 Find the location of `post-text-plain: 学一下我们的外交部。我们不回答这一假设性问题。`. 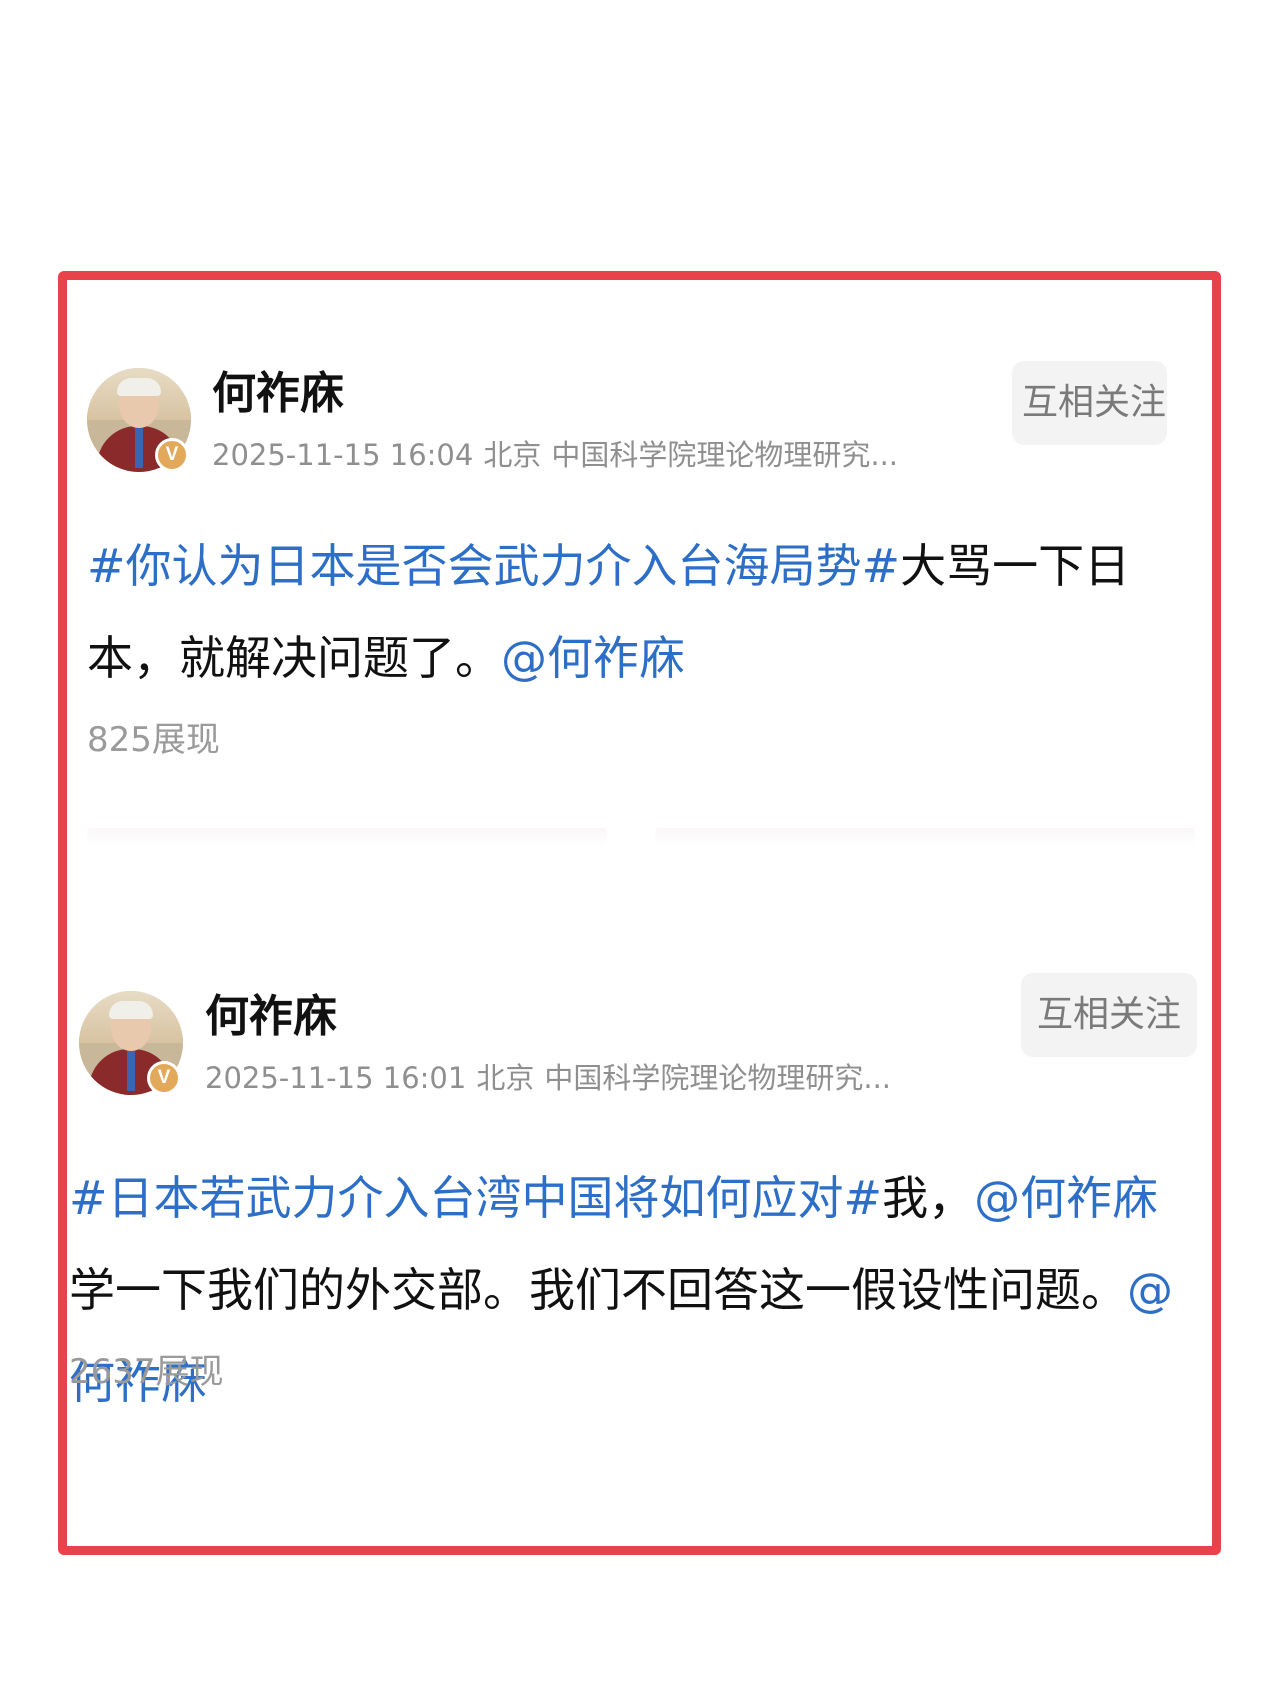

post-text-plain: 学一下我们的外交部。我们不回答这一假设性问题。 is located at coordinates (598, 1290).